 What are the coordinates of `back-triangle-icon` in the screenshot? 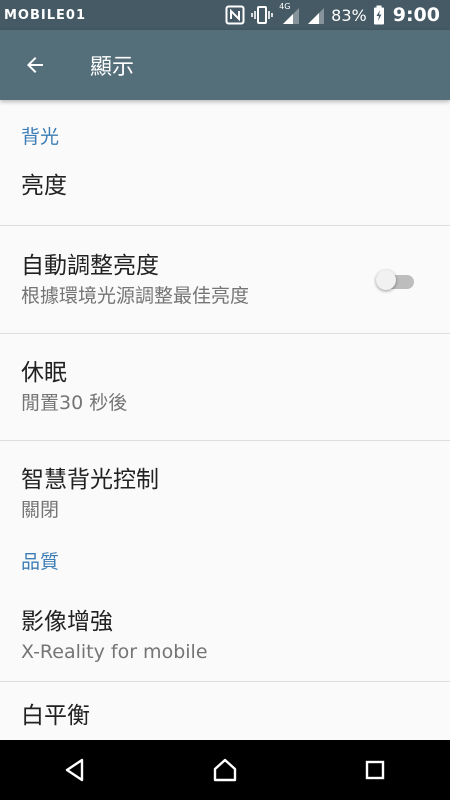 It's located at (74, 770).